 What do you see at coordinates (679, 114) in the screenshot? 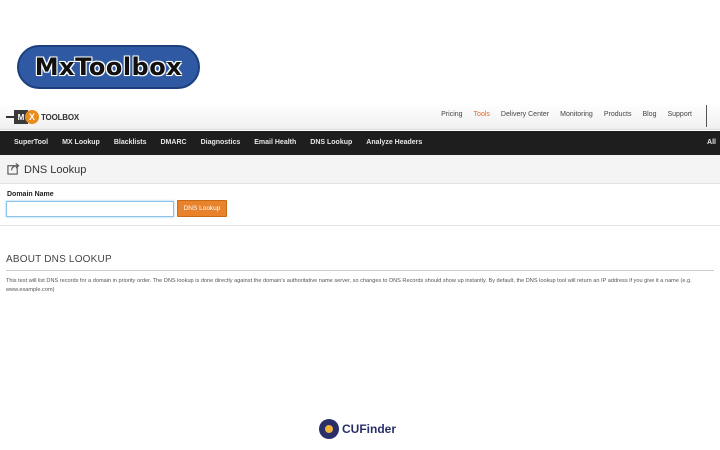
I see `topnav-support: Support` at bounding box center [679, 114].